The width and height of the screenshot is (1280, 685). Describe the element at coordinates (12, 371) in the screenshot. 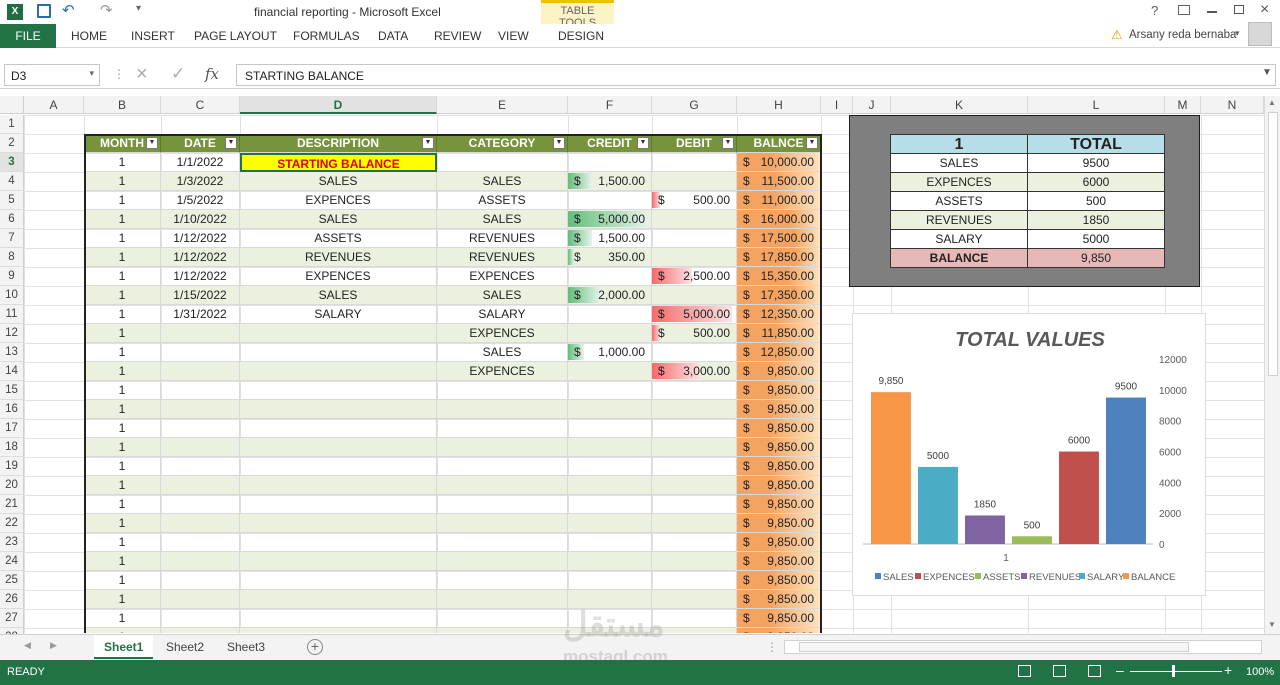

I see `row-header-14: 14` at that location.